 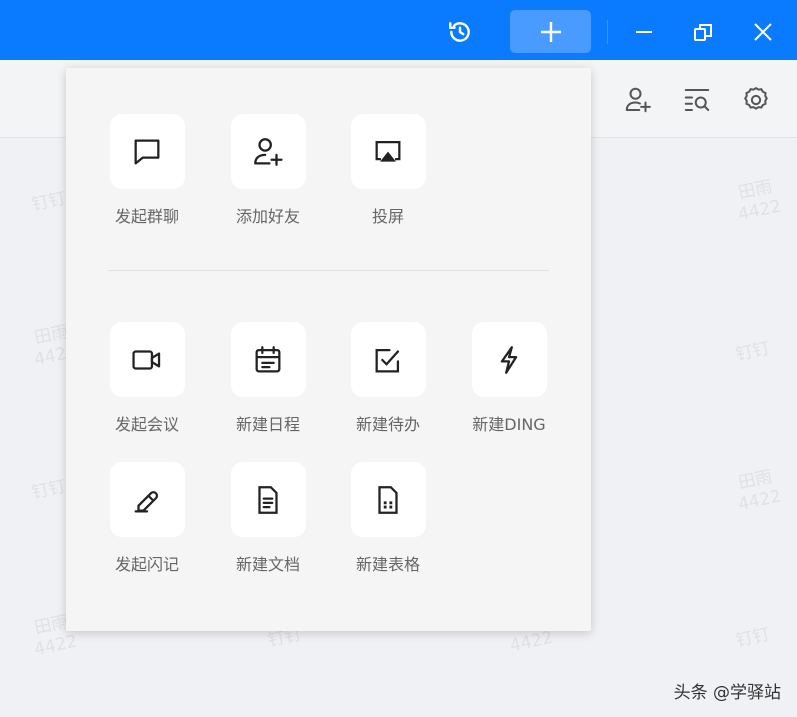 What do you see at coordinates (388, 499) in the screenshot?
I see `sheet-icon` at bounding box center [388, 499].